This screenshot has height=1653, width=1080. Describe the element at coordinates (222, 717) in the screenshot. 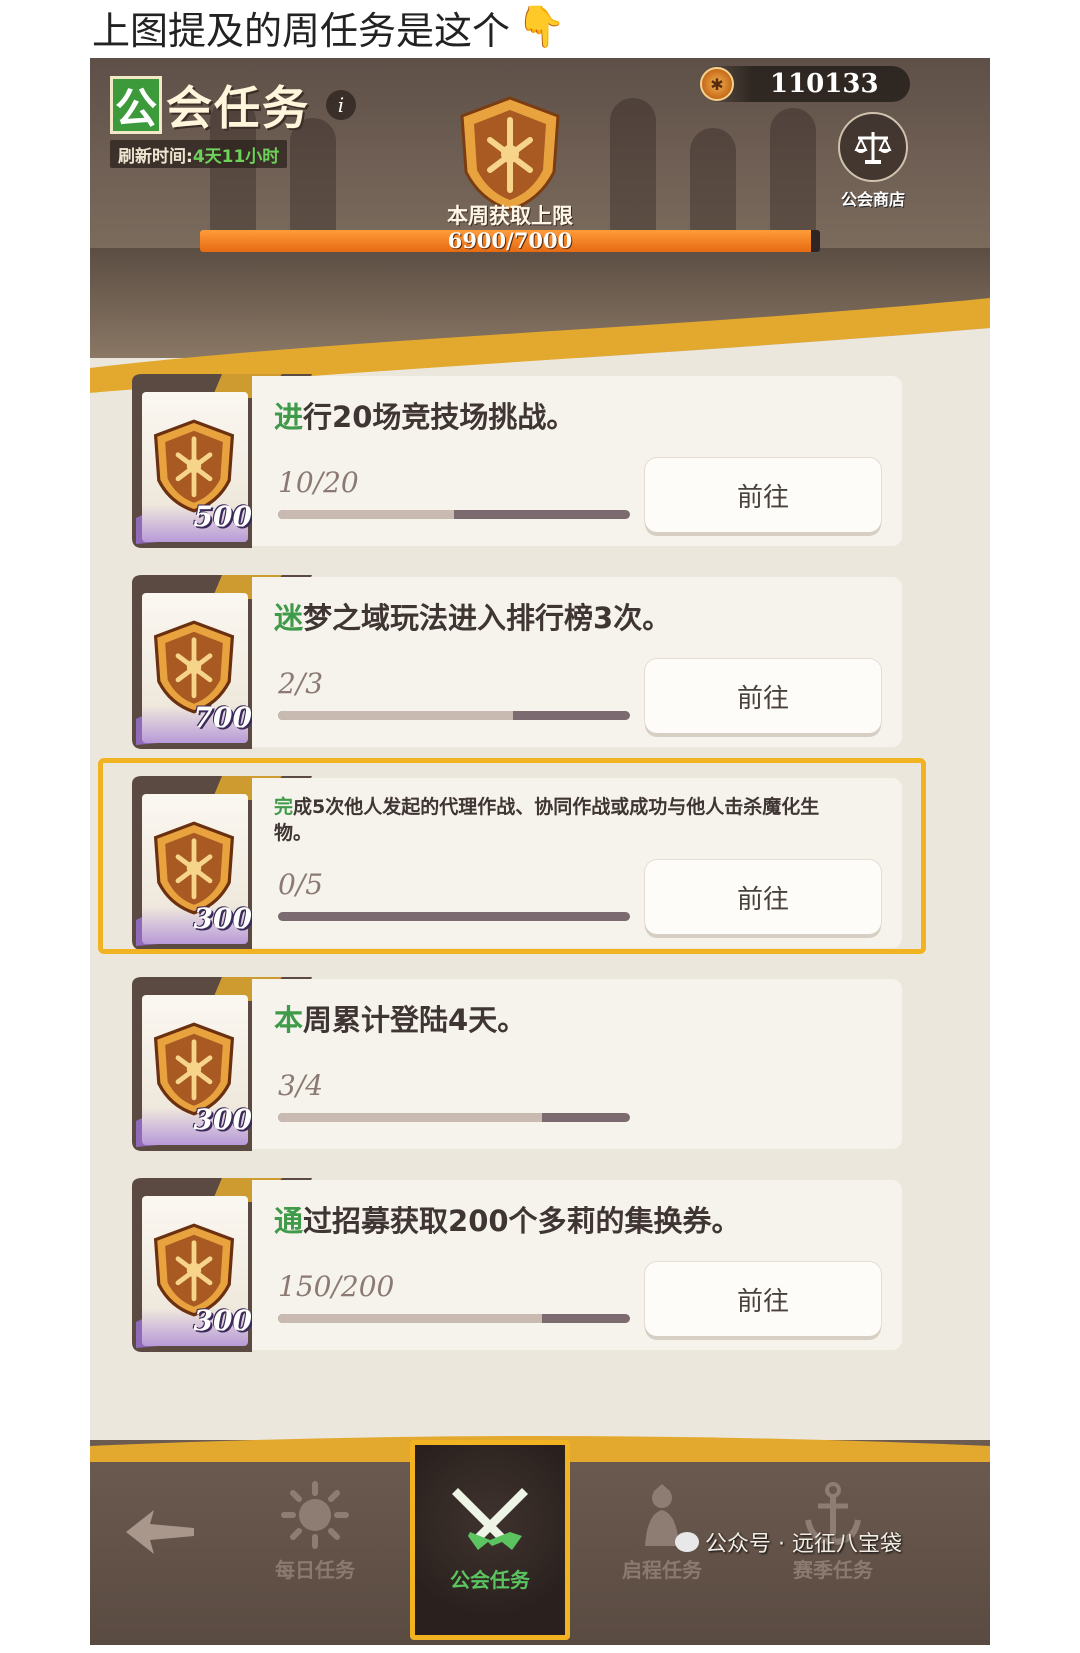

I see `reward-amount: 700` at that location.